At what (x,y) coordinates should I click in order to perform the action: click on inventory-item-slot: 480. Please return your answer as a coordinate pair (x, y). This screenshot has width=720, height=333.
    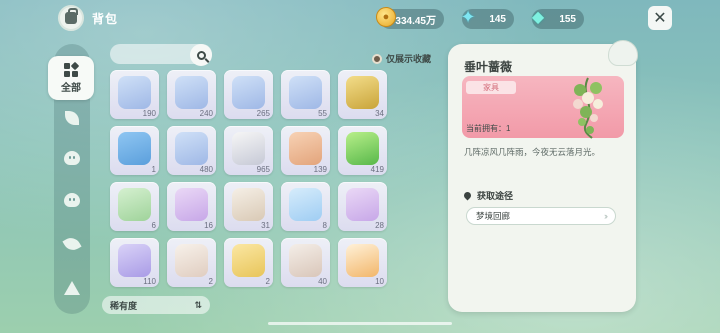
    Looking at the image, I should click on (191, 150).